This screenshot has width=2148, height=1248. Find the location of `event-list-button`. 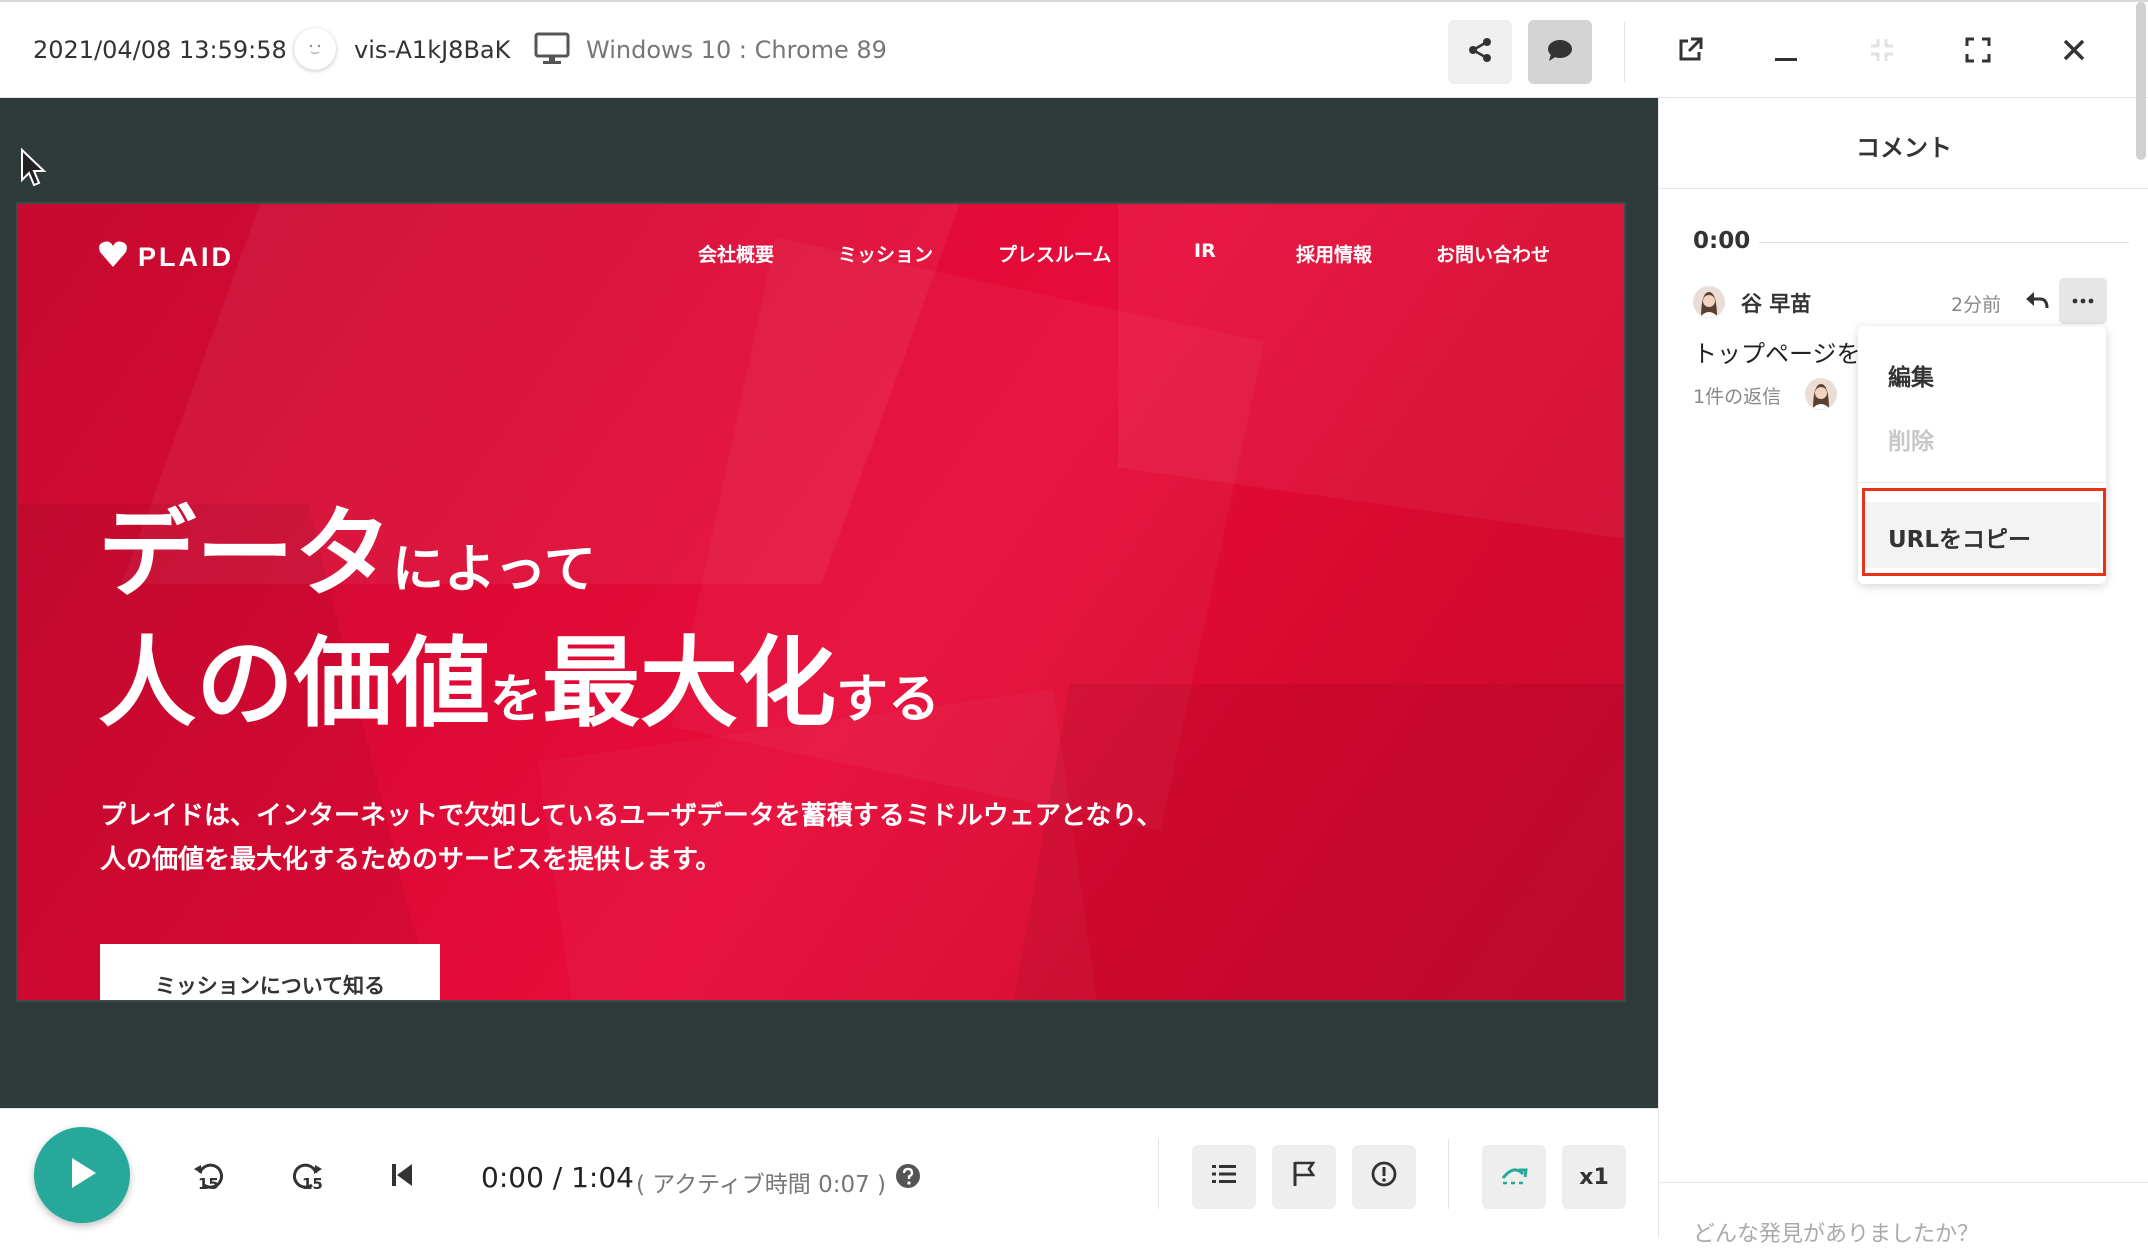

event-list-button is located at coordinates (1224, 1177).